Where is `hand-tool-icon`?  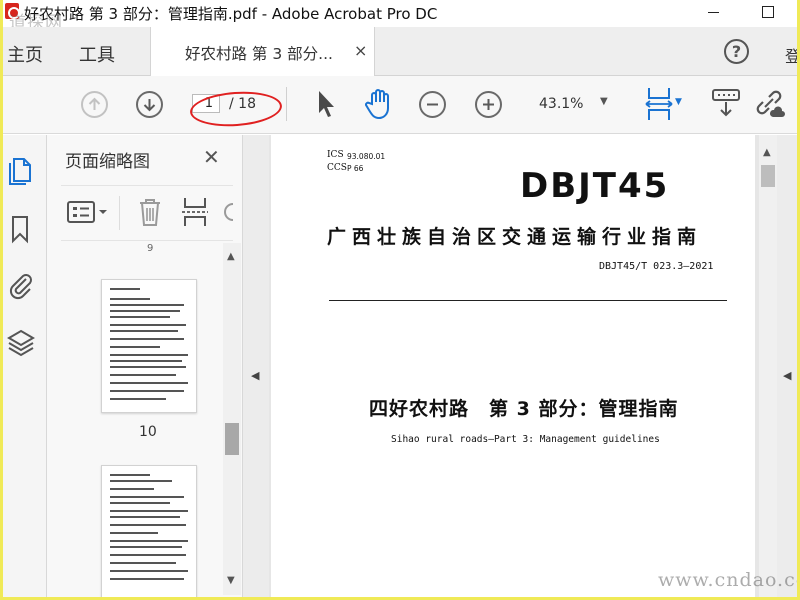 hand-tool-icon is located at coordinates (380, 104).